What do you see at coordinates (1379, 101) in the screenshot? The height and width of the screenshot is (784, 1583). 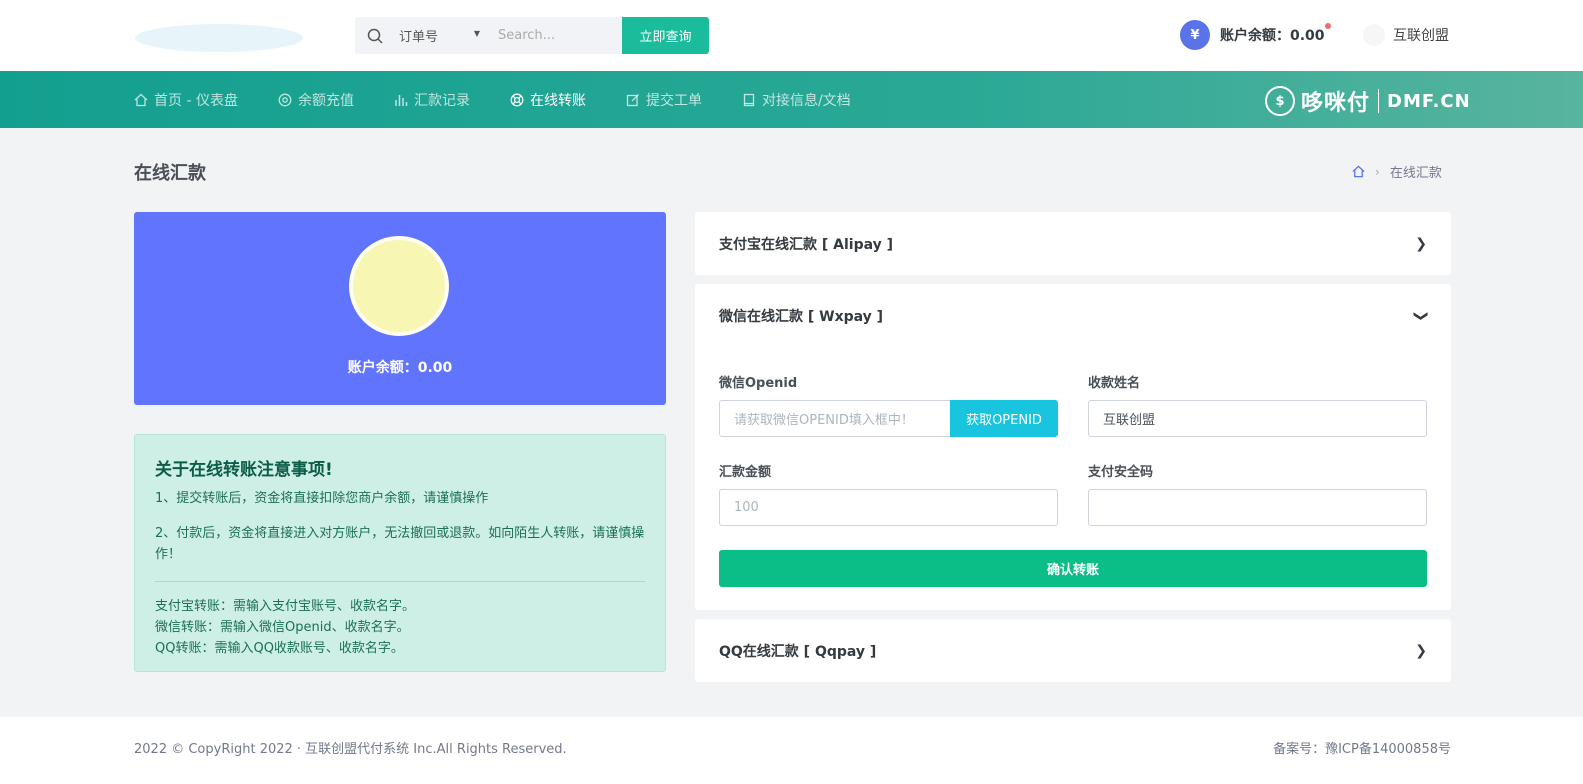 I see `brand-divider` at bounding box center [1379, 101].